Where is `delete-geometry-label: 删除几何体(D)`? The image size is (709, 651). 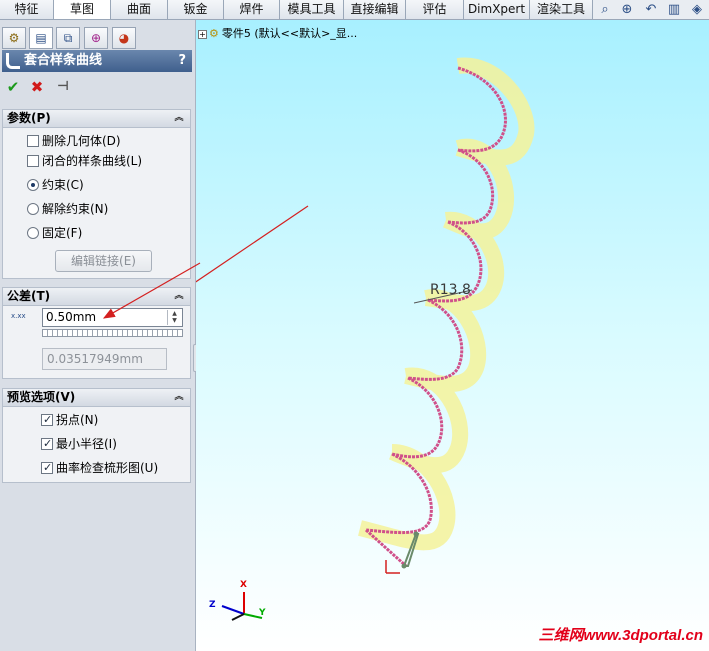 delete-geometry-label: 删除几何体(D) is located at coordinates (81, 141).